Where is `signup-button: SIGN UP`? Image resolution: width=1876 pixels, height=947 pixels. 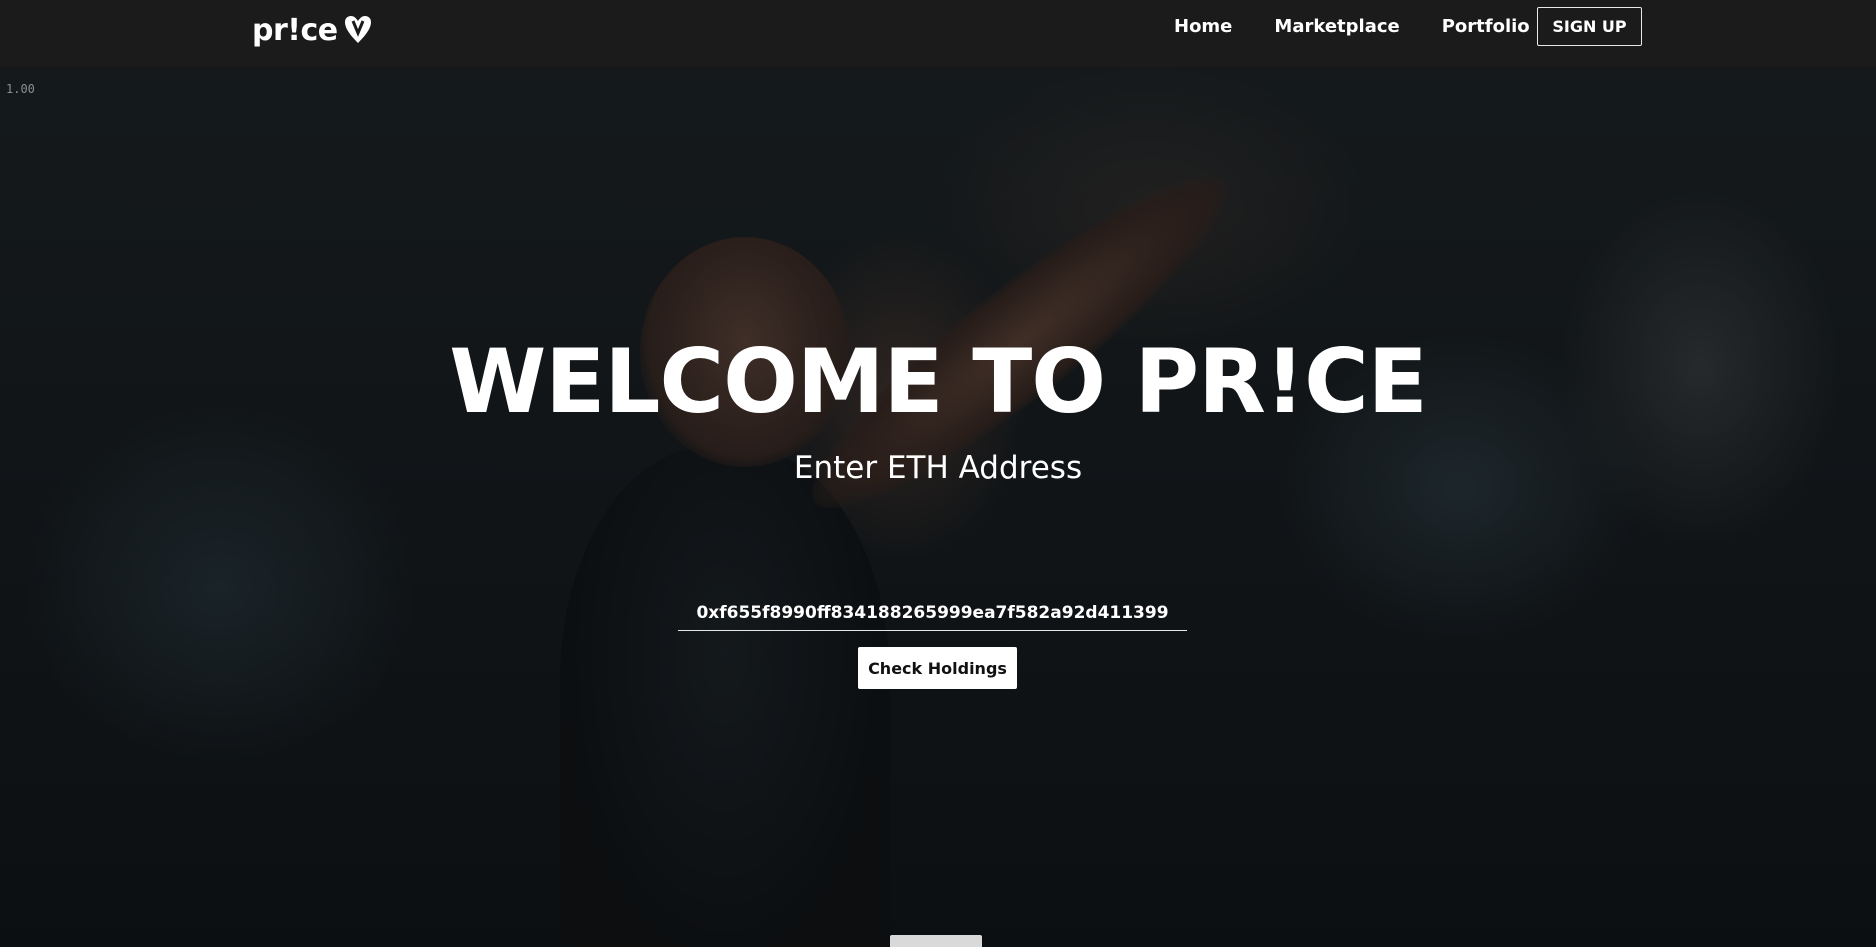 signup-button: SIGN UP is located at coordinates (1589, 26).